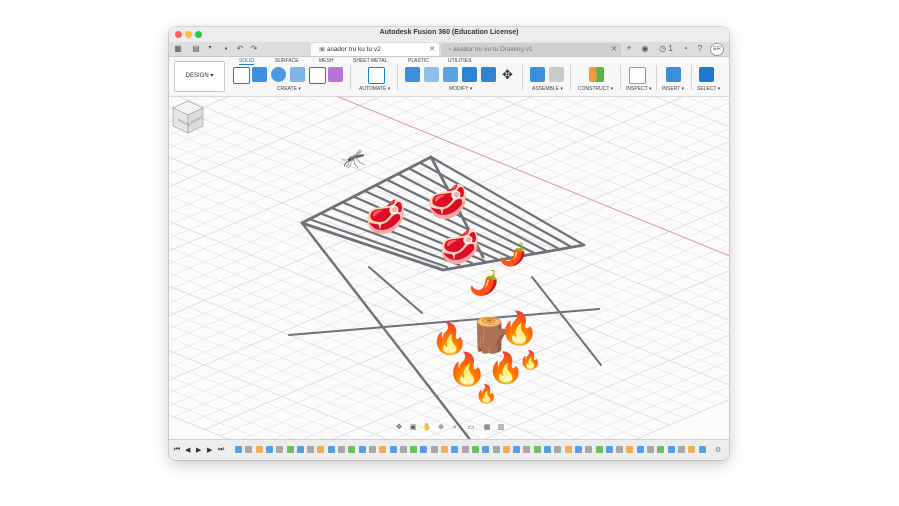 Image resolution: width=899 pixels, height=506 pixels. Describe the element at coordinates (247, 61) in the screenshot. I see `tab-solid: SOLID` at that location.